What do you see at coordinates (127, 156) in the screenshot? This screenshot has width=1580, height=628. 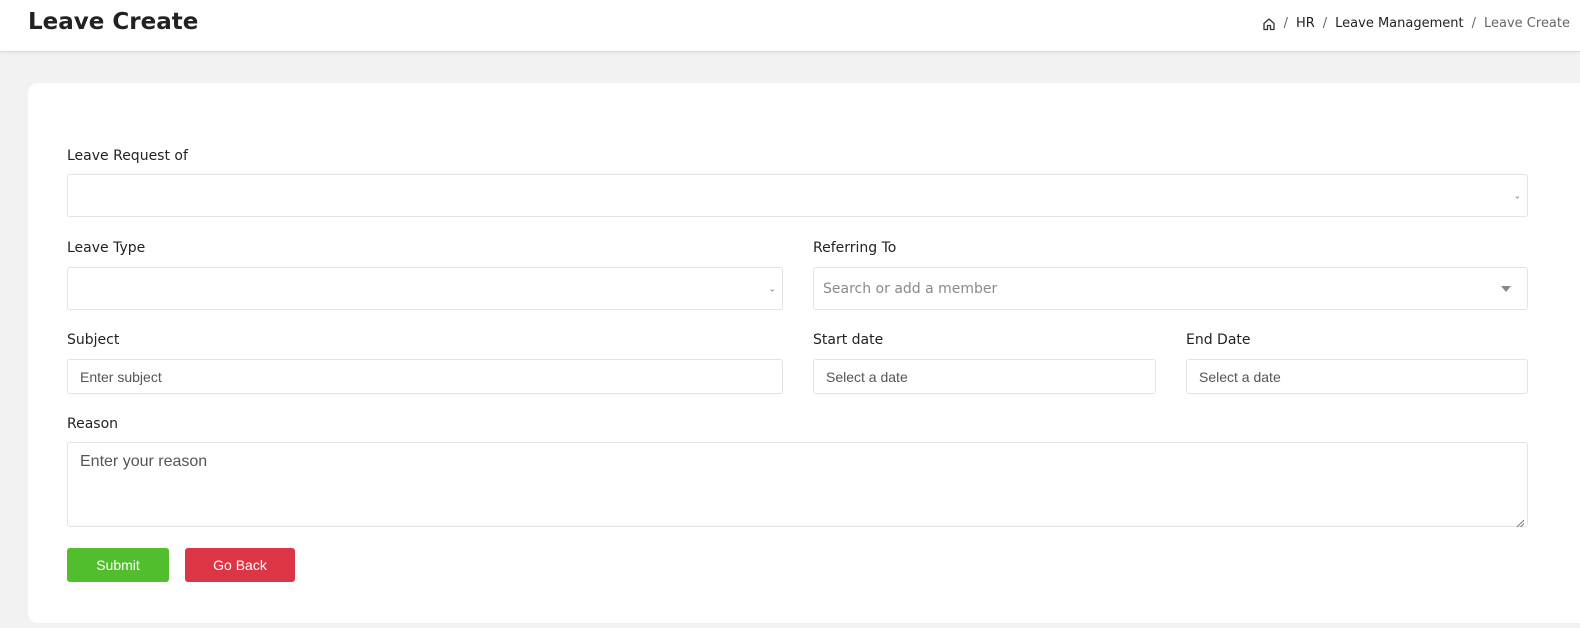 I see `leave-request-of-label: Leave Request of` at bounding box center [127, 156].